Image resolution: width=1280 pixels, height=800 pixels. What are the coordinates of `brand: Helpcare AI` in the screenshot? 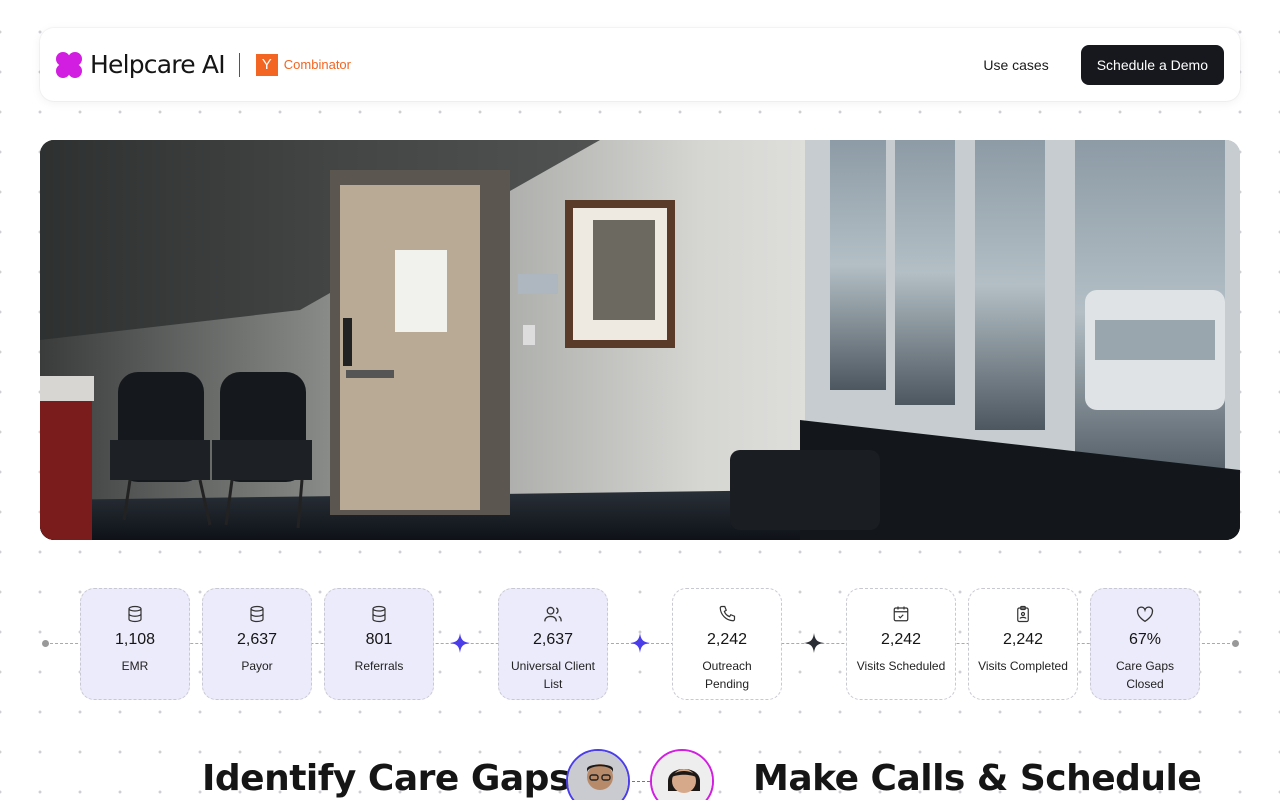 It's located at (141, 64).